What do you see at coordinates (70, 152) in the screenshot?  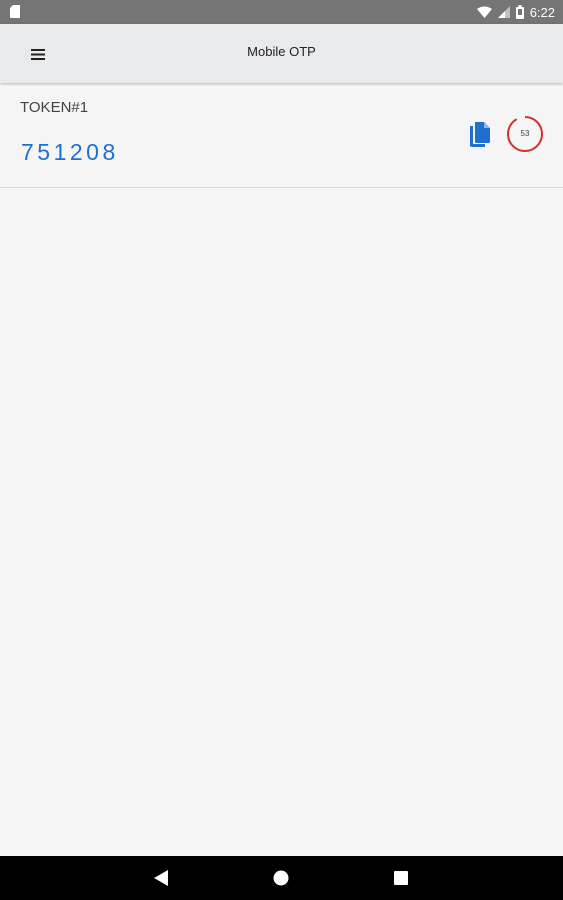 I see `token-code: 751208` at bounding box center [70, 152].